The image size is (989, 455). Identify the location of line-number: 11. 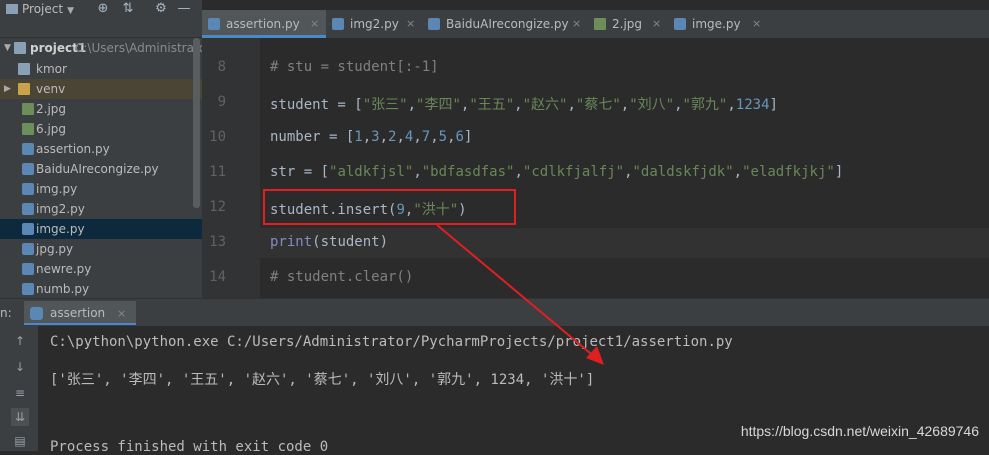
(217, 172).